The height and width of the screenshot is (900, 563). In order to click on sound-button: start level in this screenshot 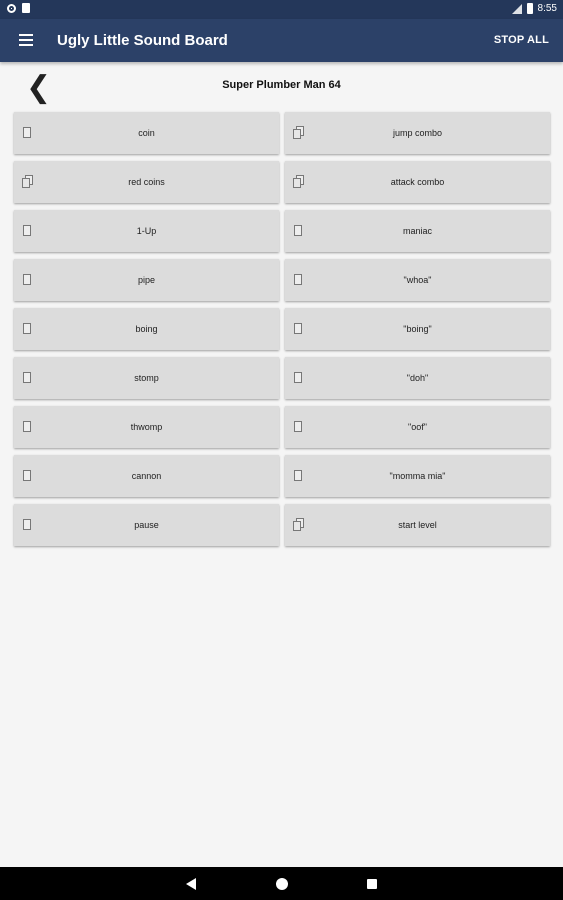, I will do `click(417, 525)`.